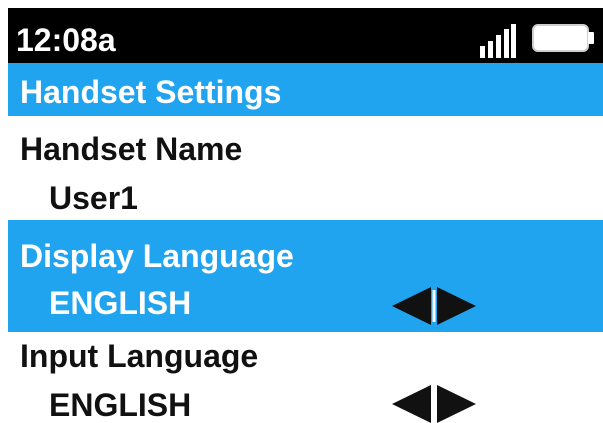 The height and width of the screenshot is (423, 603). Describe the element at coordinates (151, 92) in the screenshot. I see `page-title: Handset Settings` at that location.